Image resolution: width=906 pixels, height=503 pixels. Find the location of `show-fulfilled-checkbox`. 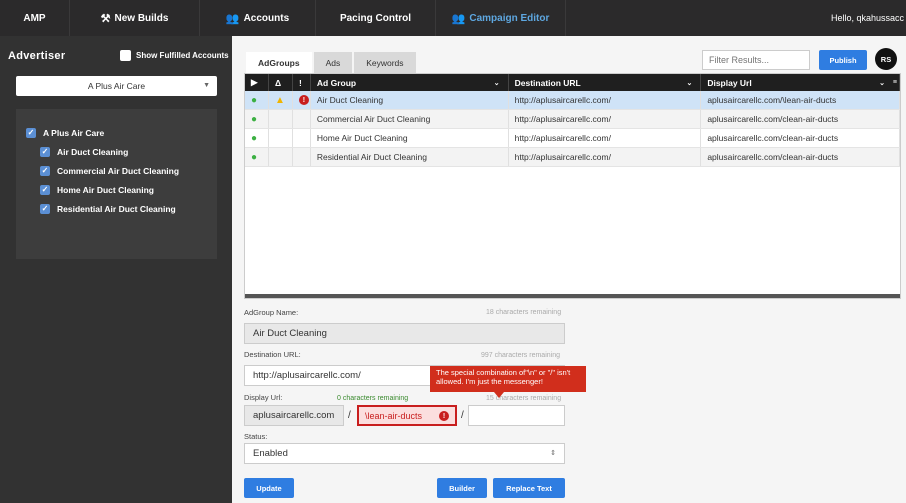

show-fulfilled-checkbox is located at coordinates (125, 55).